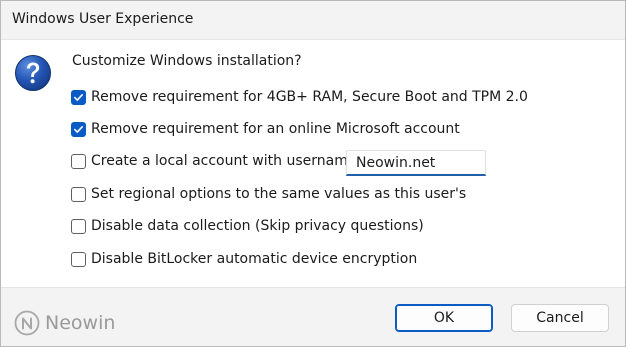  Describe the element at coordinates (560, 318) in the screenshot. I see `cancel-button: Cancel` at that location.